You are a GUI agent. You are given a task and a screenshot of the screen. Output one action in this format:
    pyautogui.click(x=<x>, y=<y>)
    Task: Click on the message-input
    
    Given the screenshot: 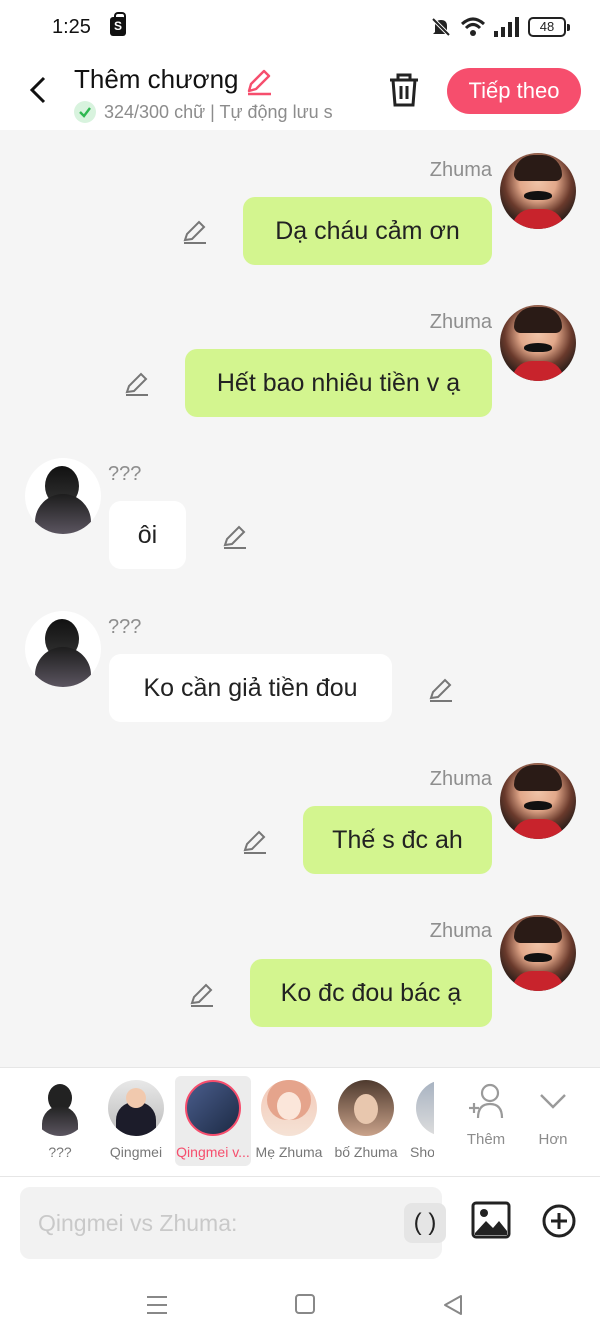 What is the action you would take?
    pyautogui.click(x=213, y=1223)
    